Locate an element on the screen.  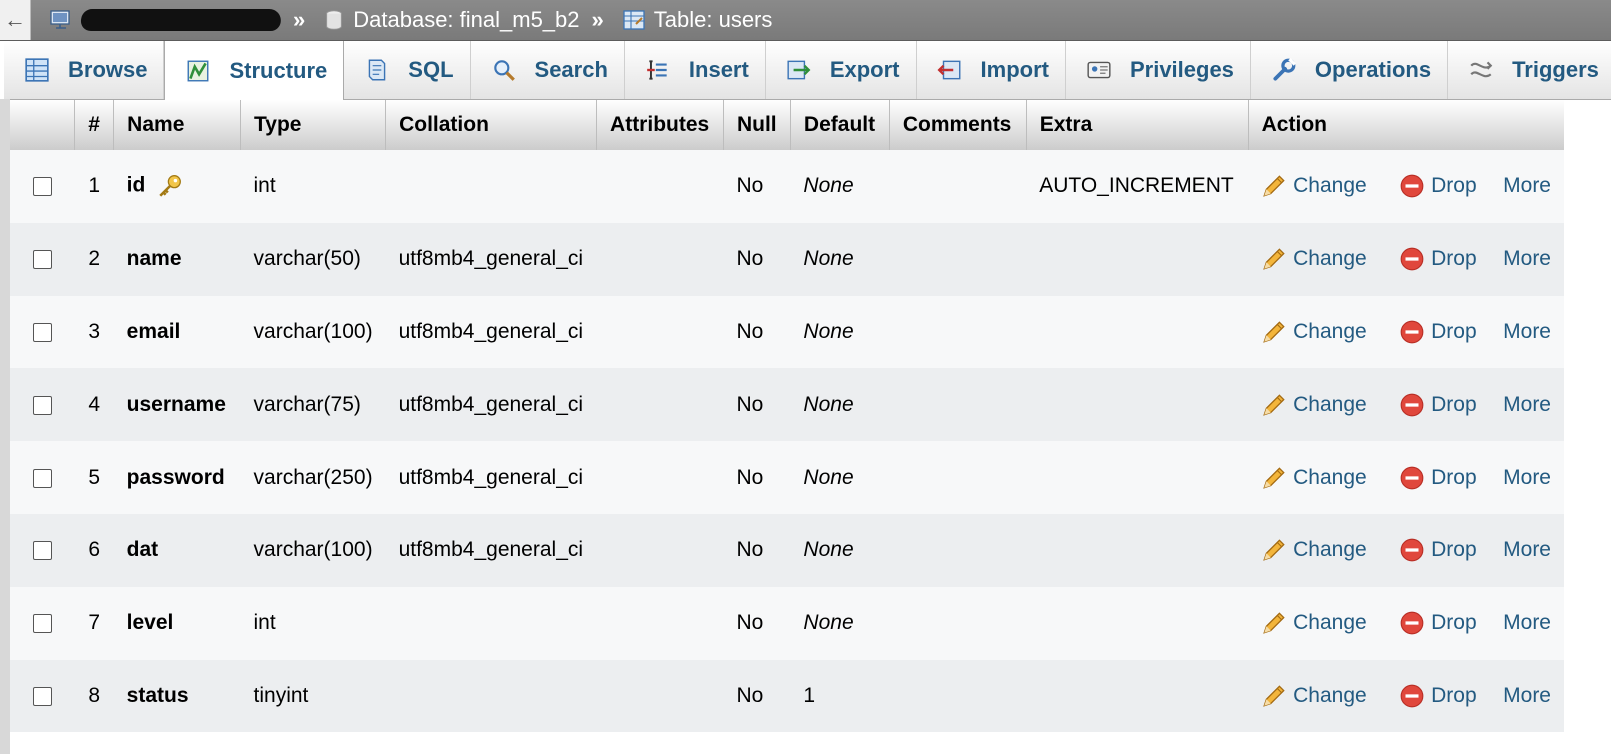
tab-browse: Browse is located at coordinates (84, 70).